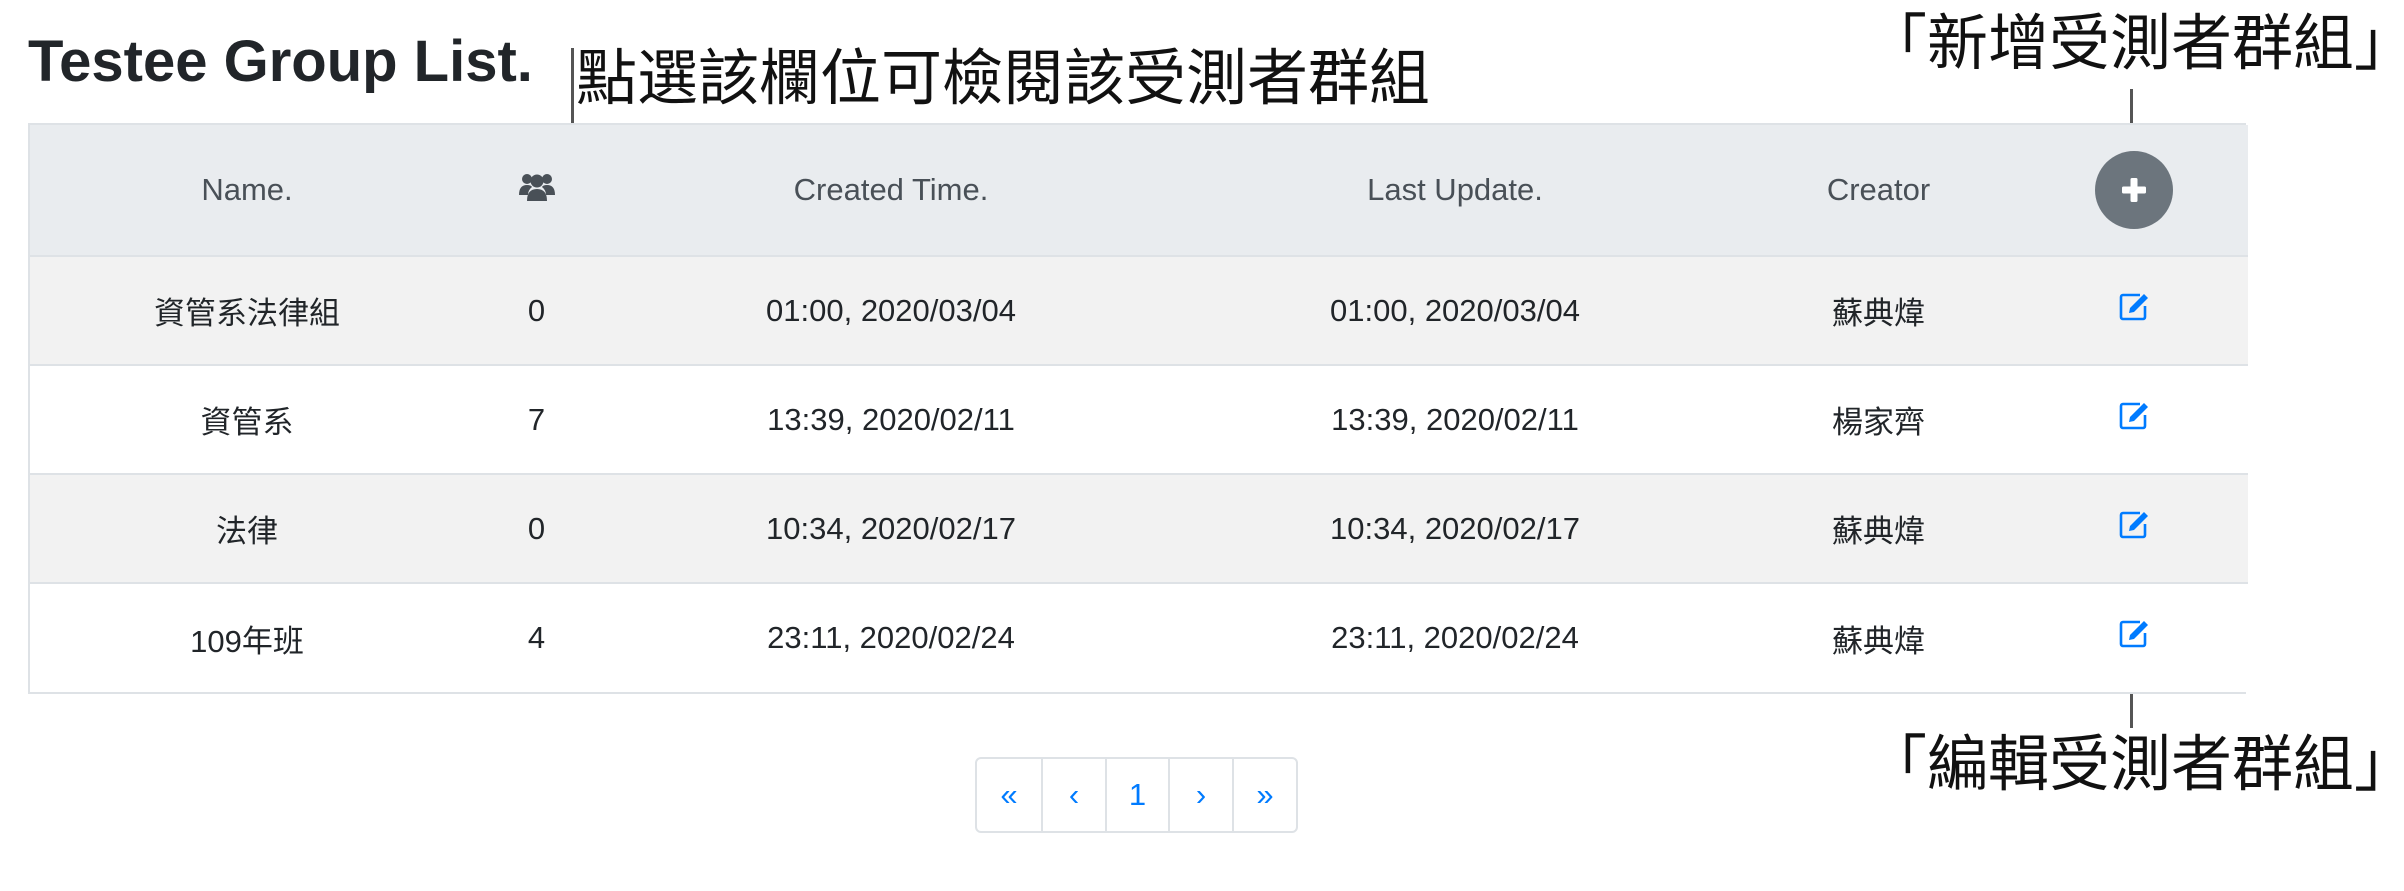 This screenshot has height=891, width=2404. Describe the element at coordinates (247, 528) in the screenshot. I see `cell-name: 法律` at that location.